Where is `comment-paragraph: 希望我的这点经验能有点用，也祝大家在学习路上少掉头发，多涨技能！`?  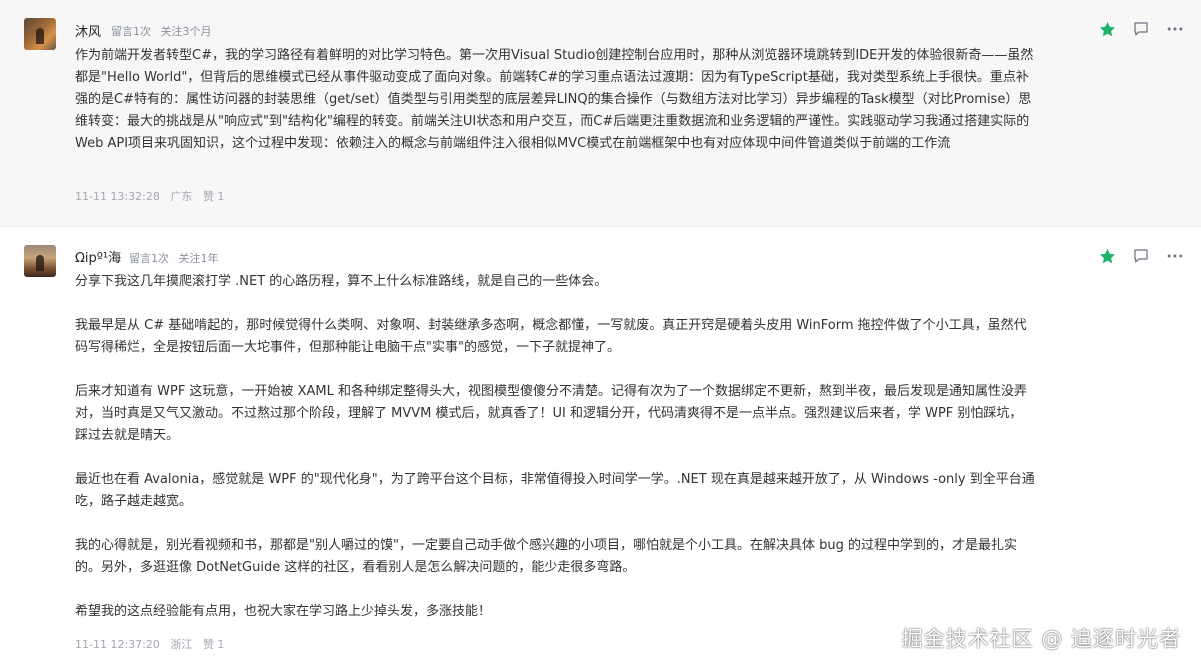
comment-paragraph: 希望我的这点经验能有点用，也祝大家在学习路上少掉头发，多涨技能！ is located at coordinates (283, 611).